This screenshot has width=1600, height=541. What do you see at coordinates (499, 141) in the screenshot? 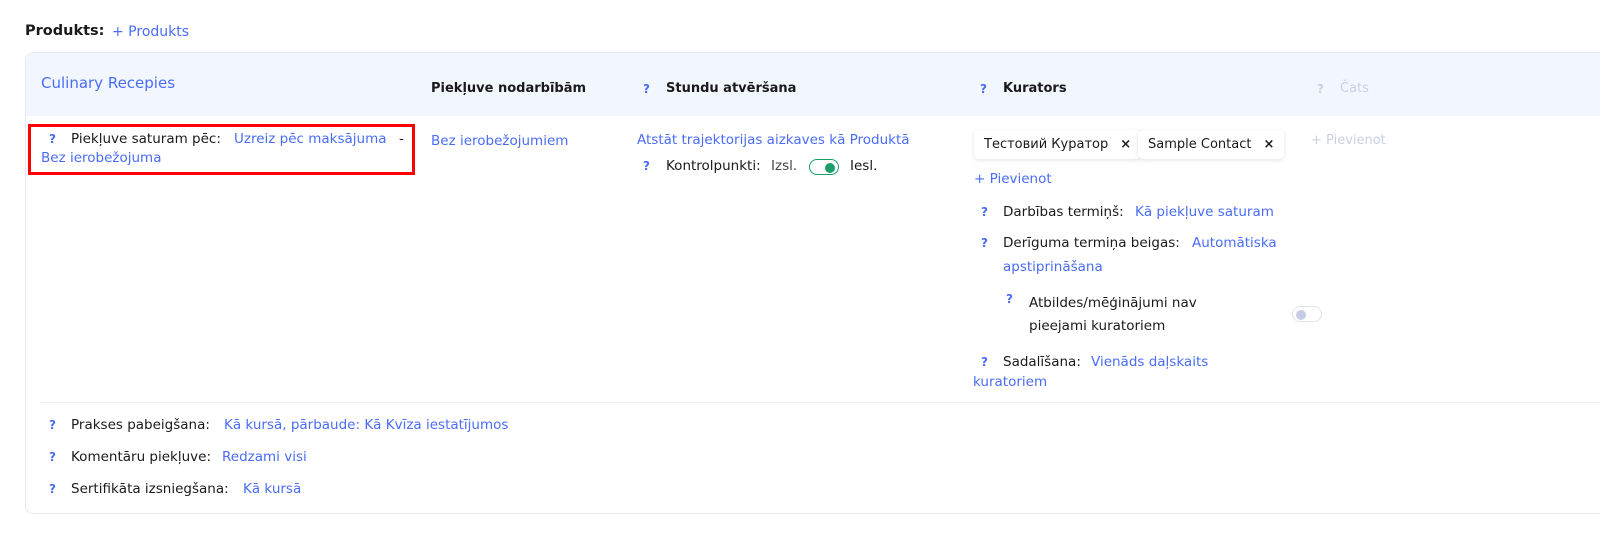
I see `lessons-access-value: Bez ierobežojumiem` at bounding box center [499, 141].